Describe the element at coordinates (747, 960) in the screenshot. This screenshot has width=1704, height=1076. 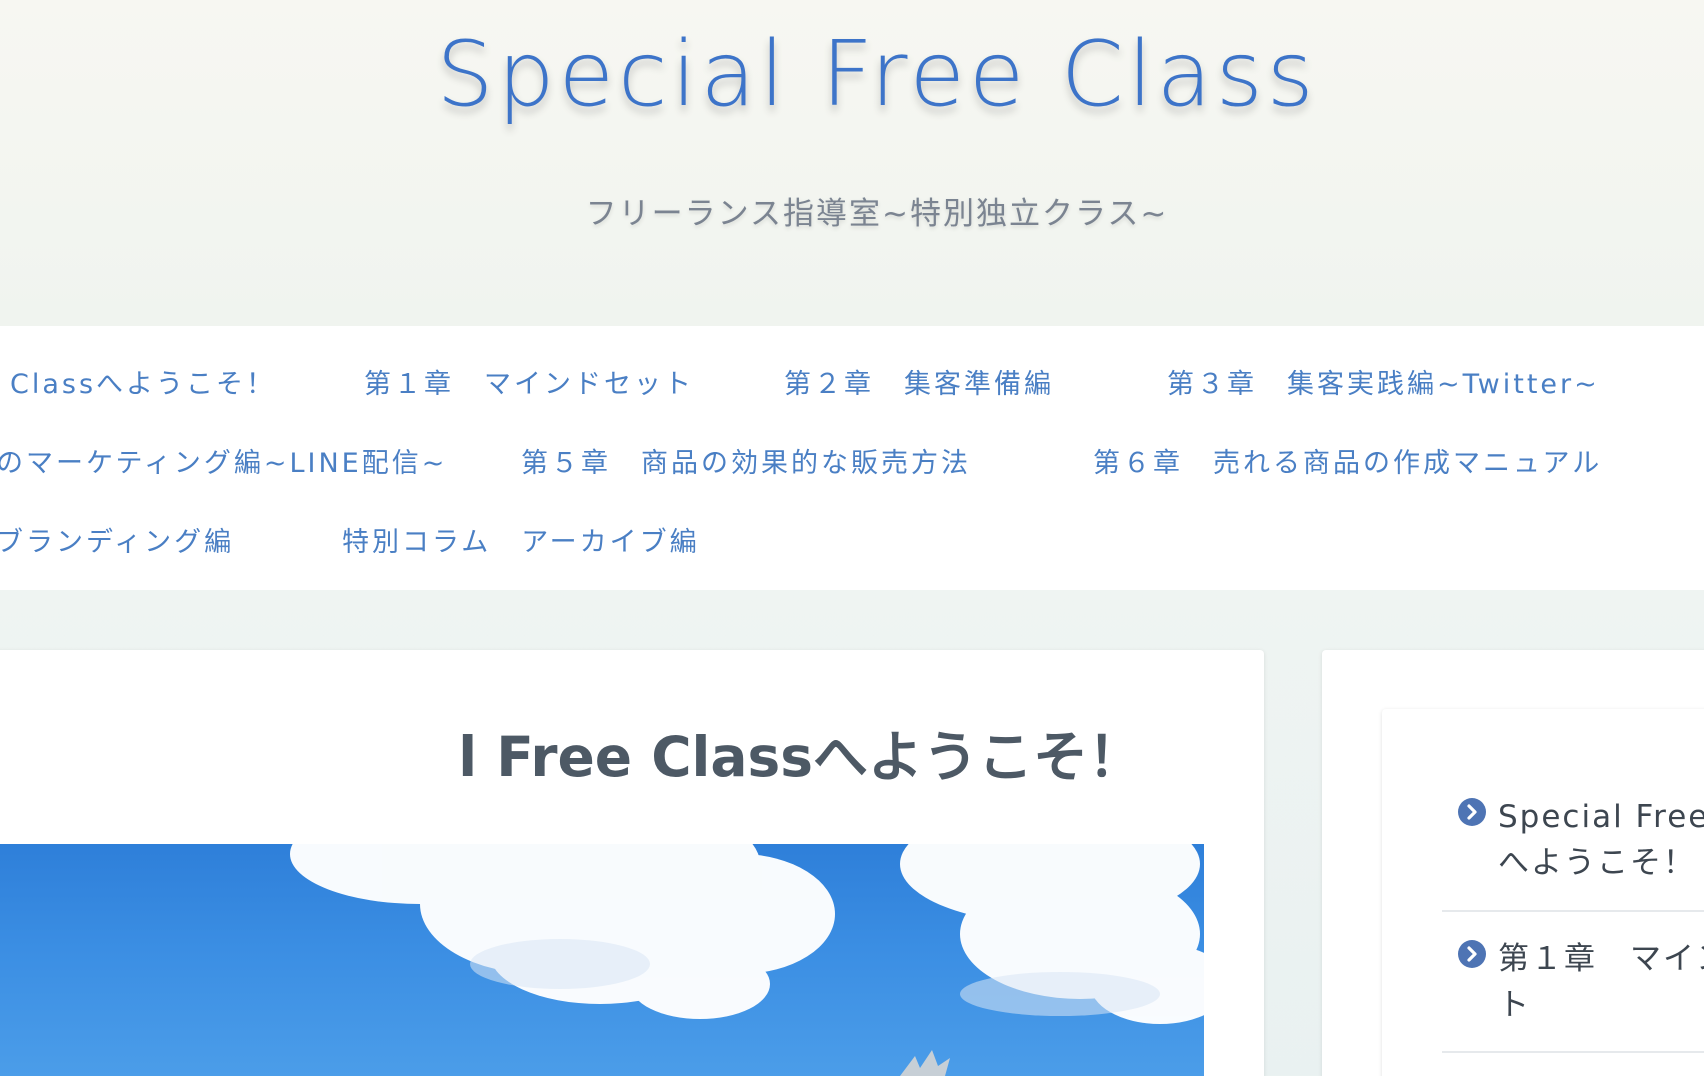
I see `sky-clouds-image` at that location.